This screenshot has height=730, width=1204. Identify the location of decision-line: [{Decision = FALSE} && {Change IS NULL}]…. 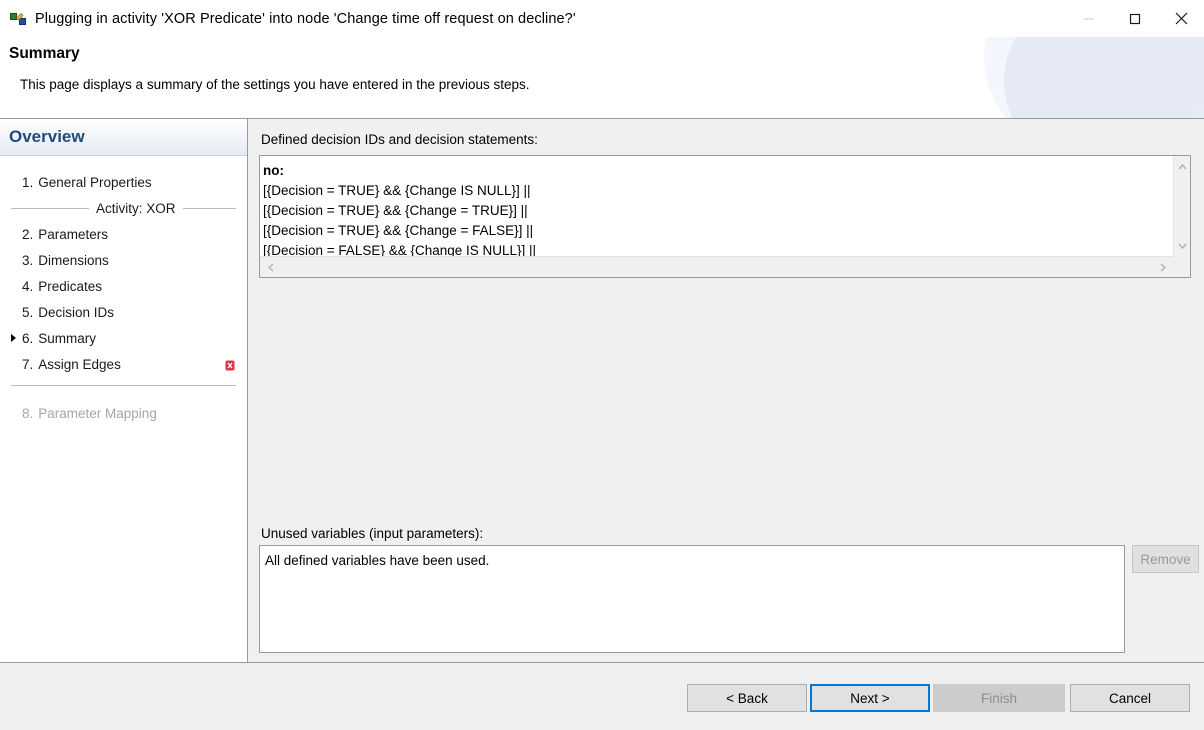
(400, 249).